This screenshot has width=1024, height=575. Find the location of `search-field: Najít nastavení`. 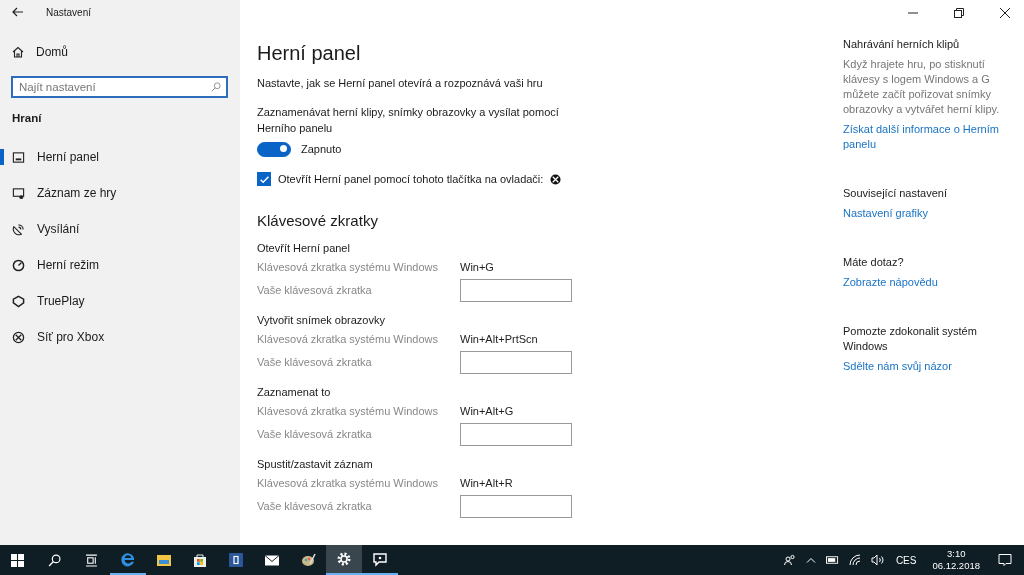

search-field: Najít nastavení is located at coordinates (119, 87).